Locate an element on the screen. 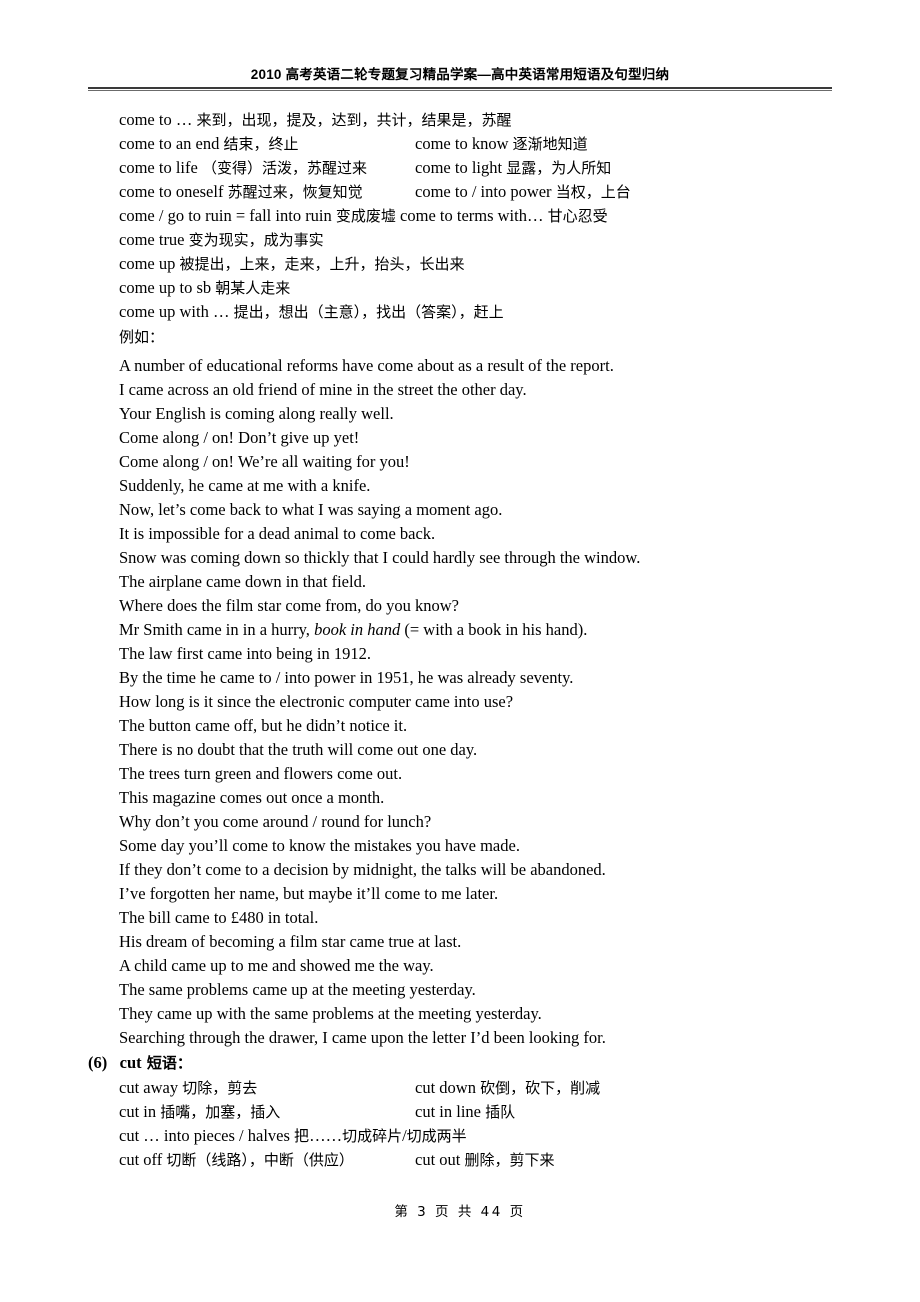  cut-phrase-row: cut off 切断（线路），中断（供应） cut out 删除，剪下来 is located at coordinates (460, 1160).